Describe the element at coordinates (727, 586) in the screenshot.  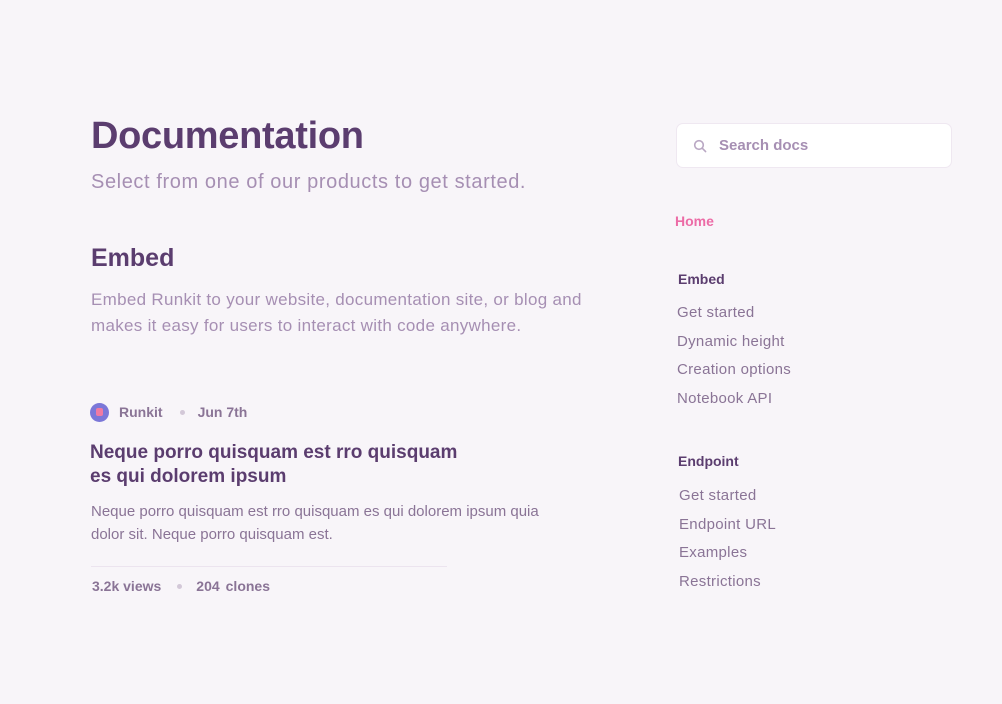
I see `sidebar-item-restrictions: Restrictions` at that location.